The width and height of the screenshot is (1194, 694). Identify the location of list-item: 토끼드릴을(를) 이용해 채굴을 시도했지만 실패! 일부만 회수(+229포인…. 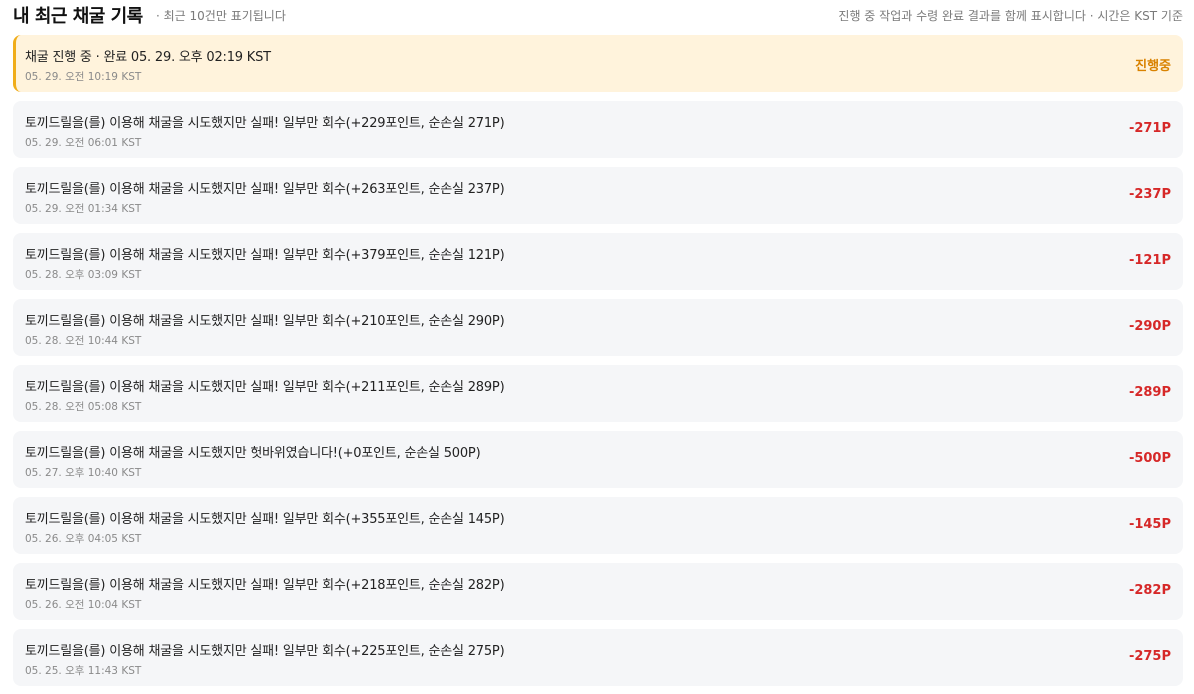
(598, 129).